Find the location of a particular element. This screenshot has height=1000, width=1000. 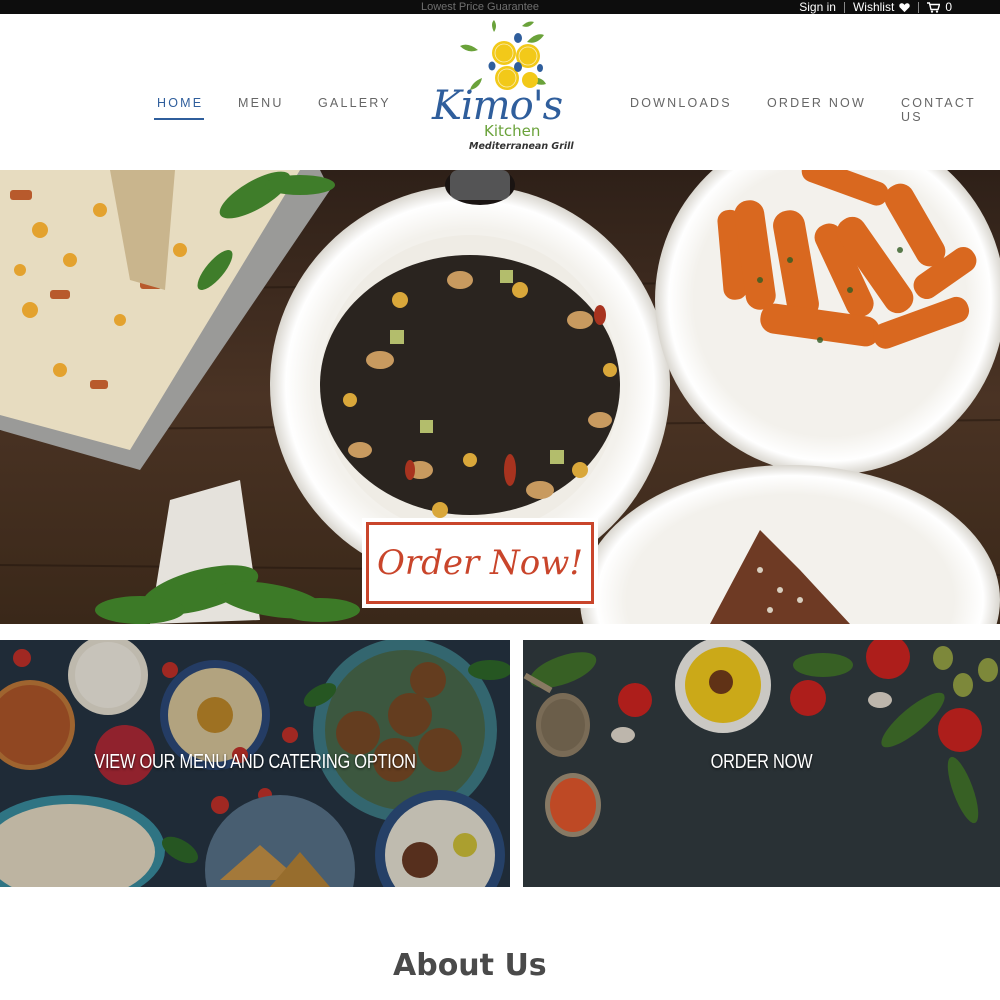

cart-link: 0 is located at coordinates (939, 7).